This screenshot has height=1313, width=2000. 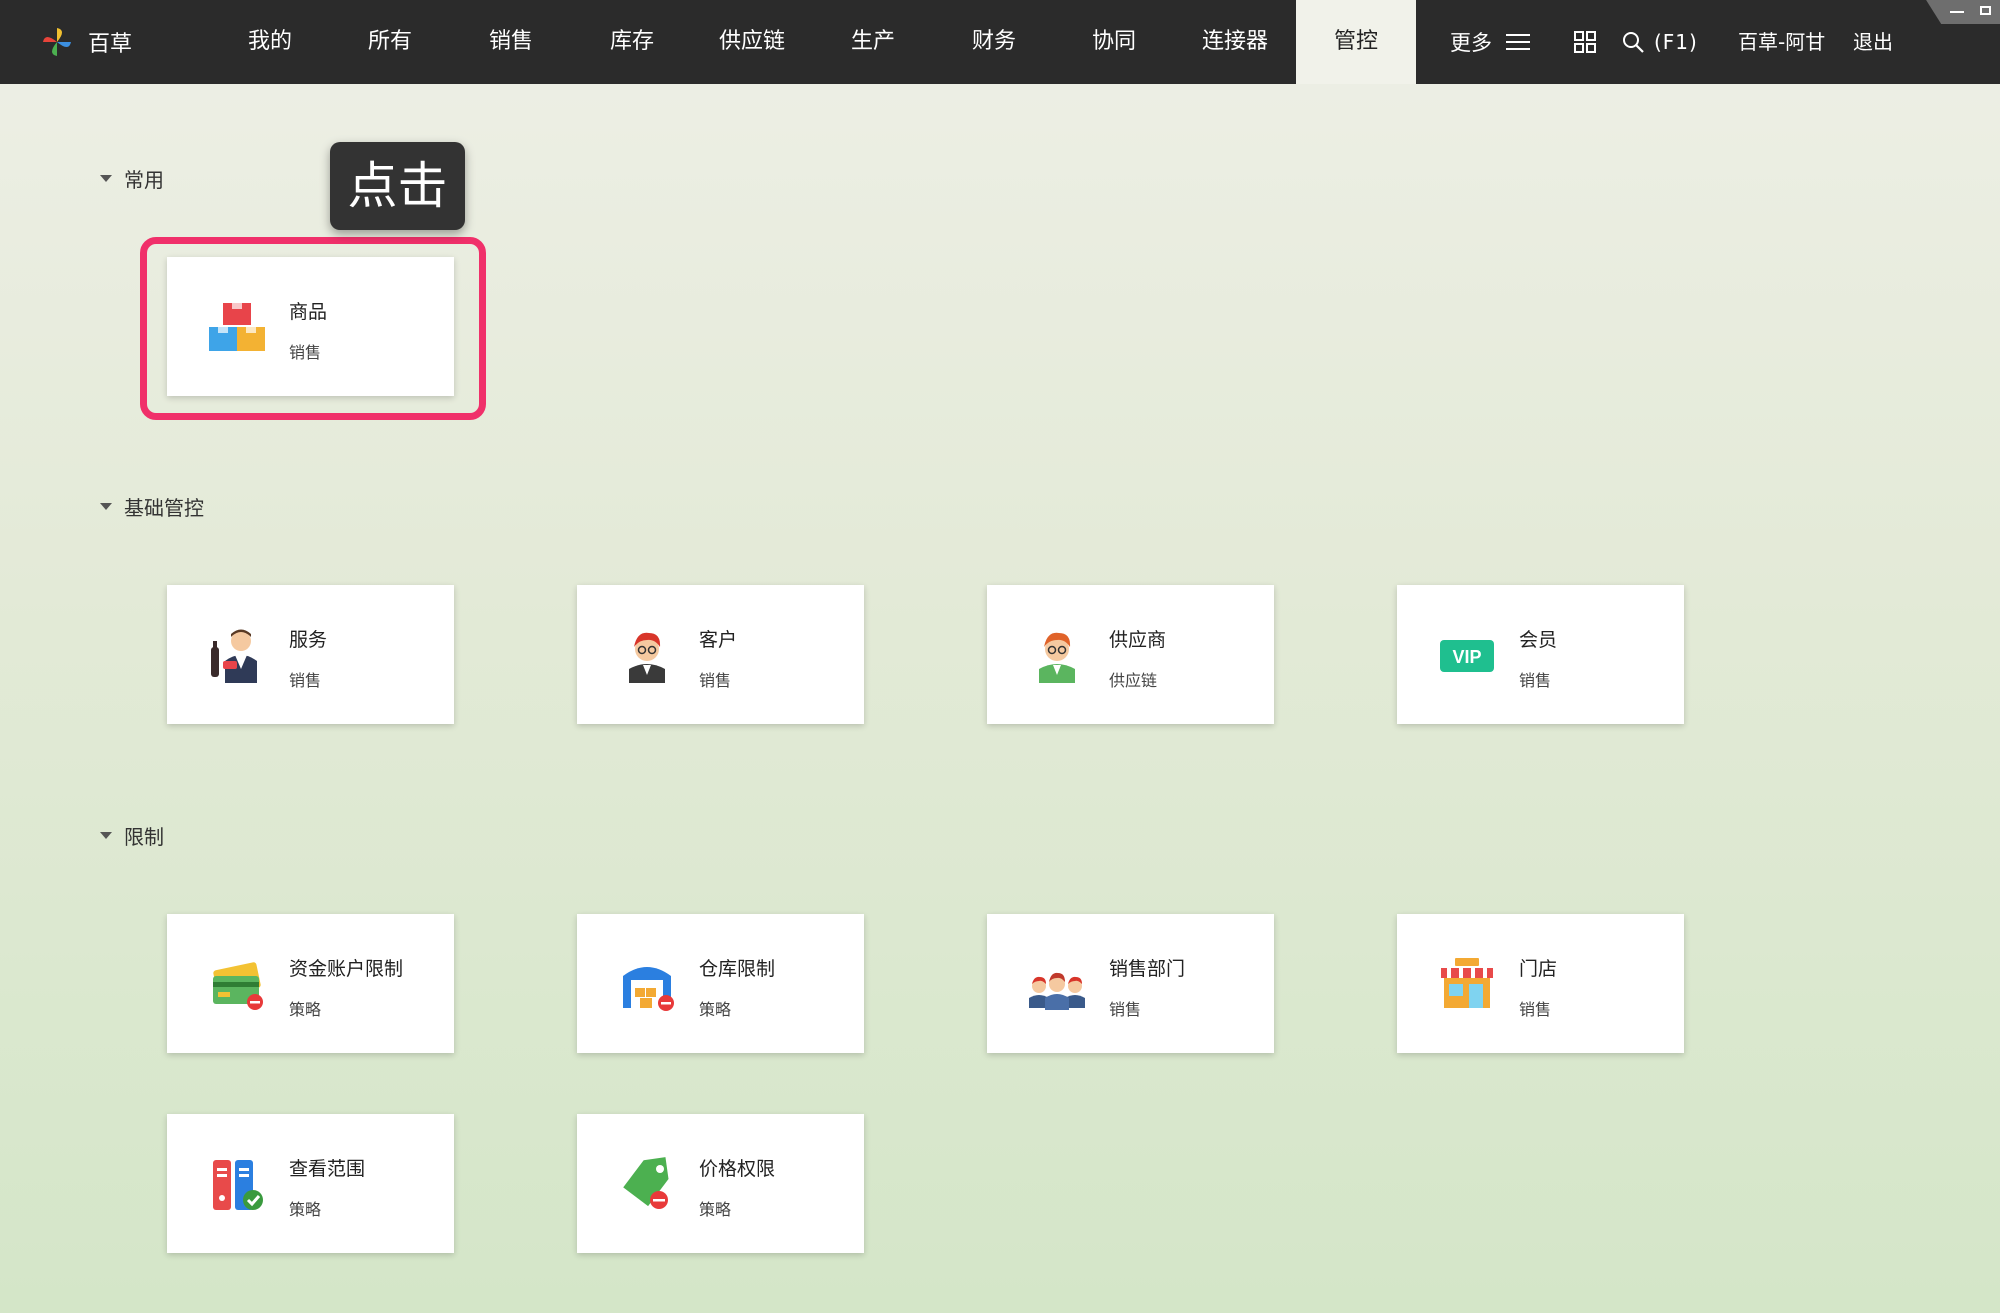 What do you see at coordinates (270, 42) in the screenshot?
I see `nav-tab-mine: 我的` at bounding box center [270, 42].